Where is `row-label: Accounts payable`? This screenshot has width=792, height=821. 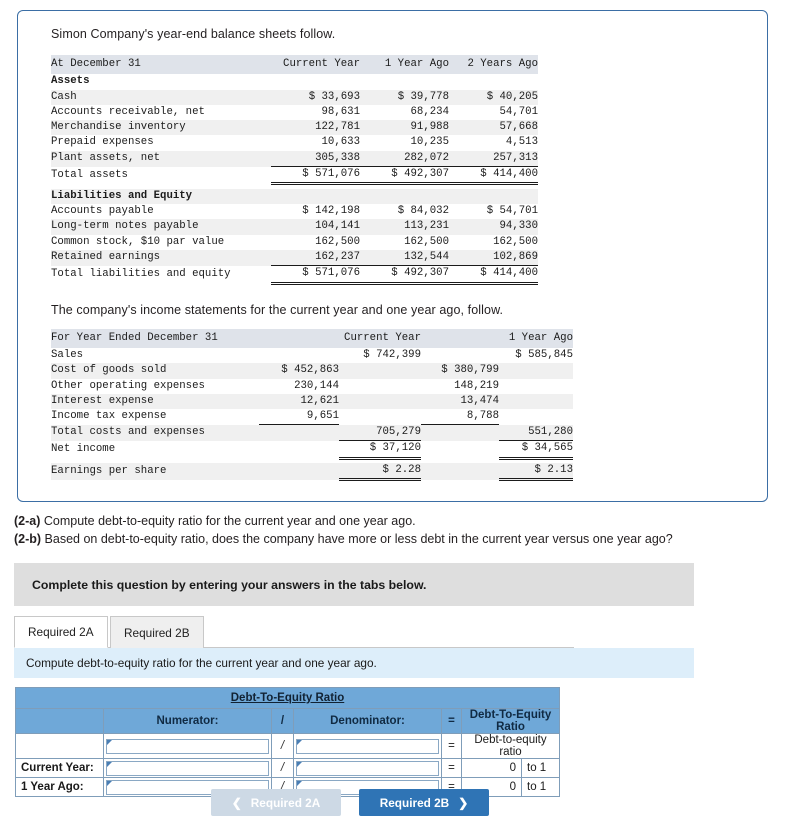 row-label: Accounts payable is located at coordinates (102, 211).